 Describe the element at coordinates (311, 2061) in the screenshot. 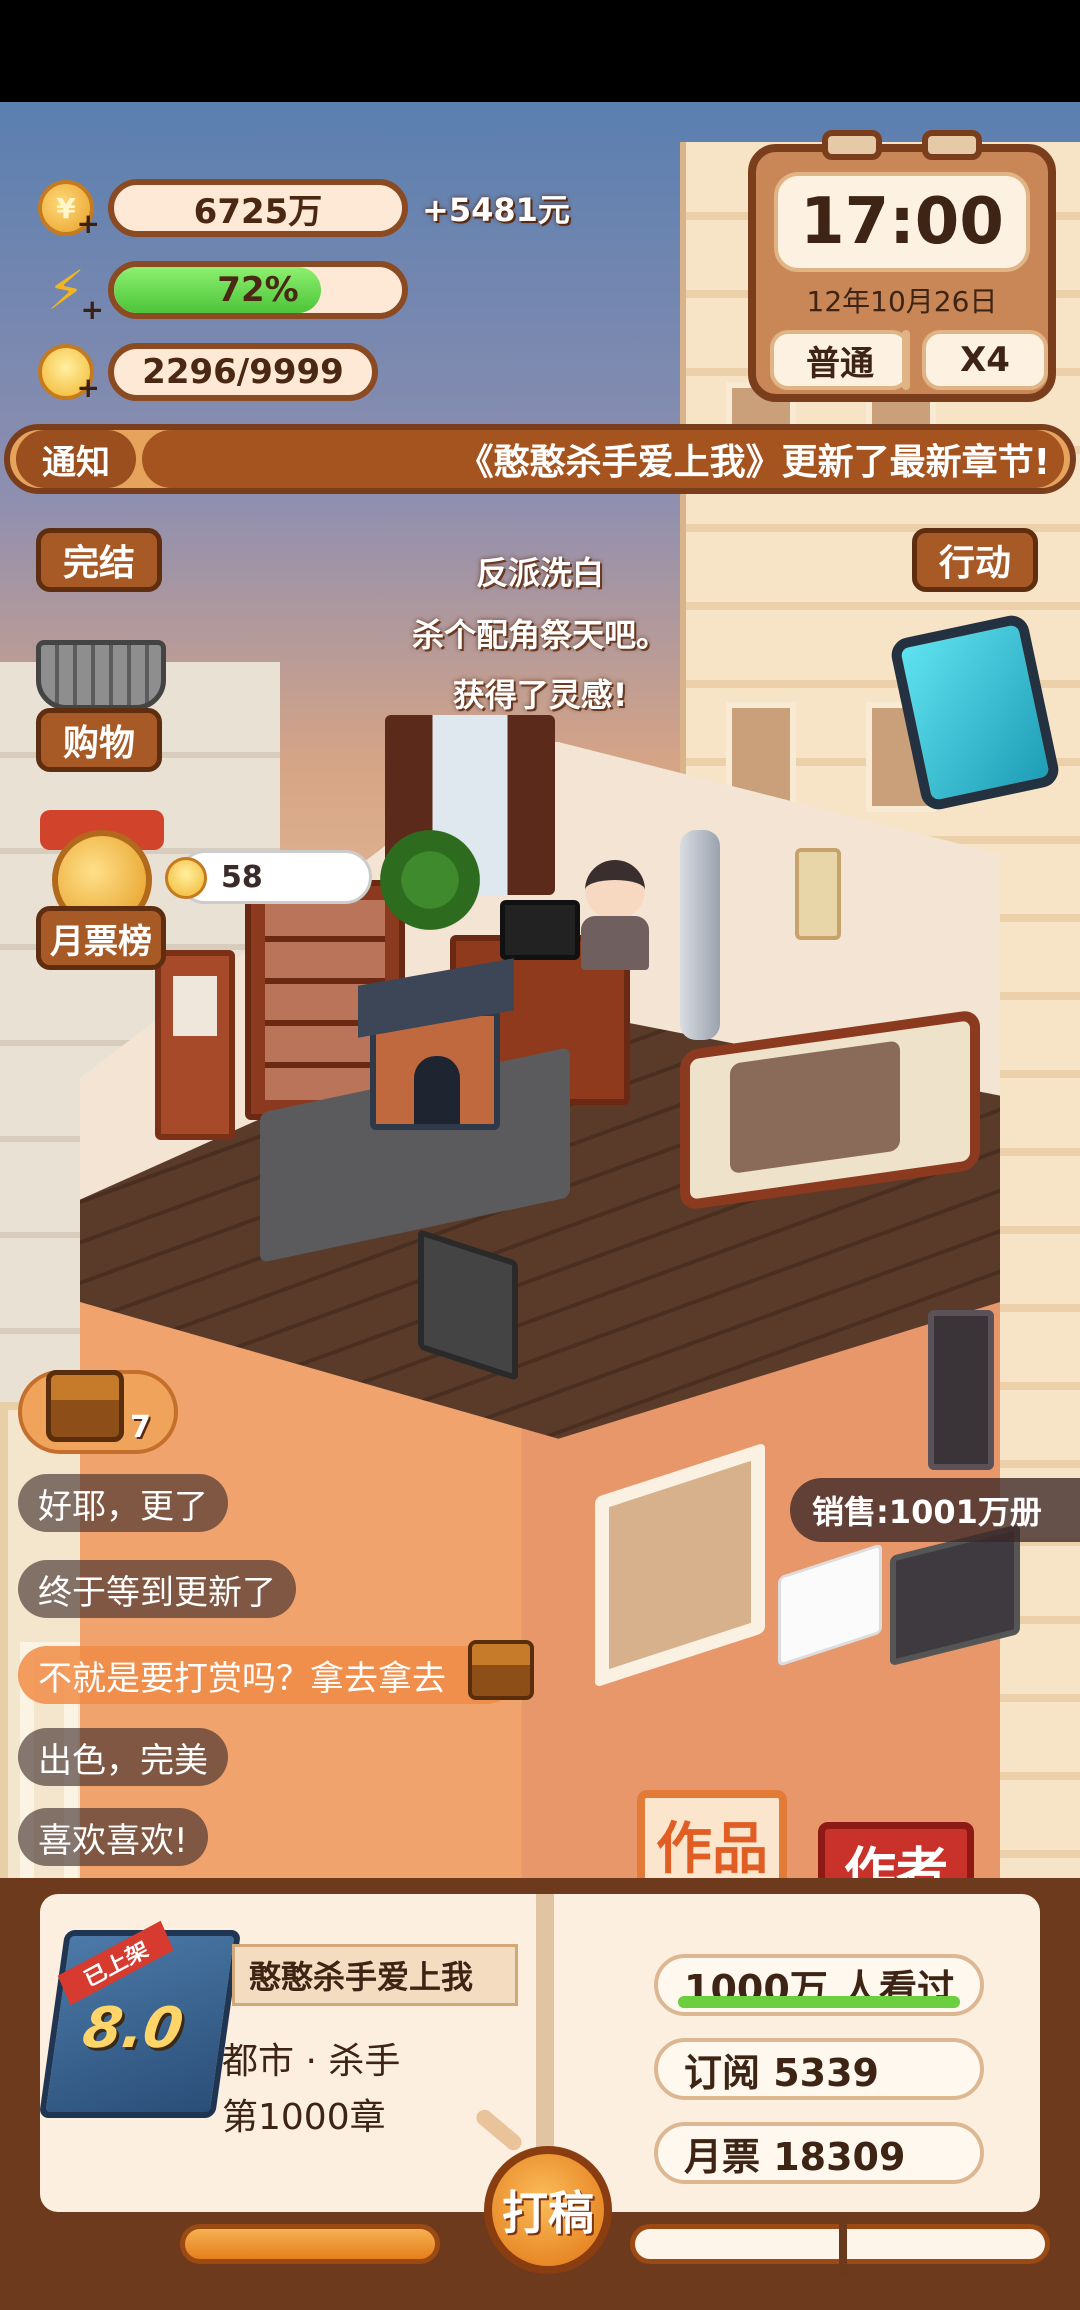

I see `book-genre: 都市 · 杀手` at that location.